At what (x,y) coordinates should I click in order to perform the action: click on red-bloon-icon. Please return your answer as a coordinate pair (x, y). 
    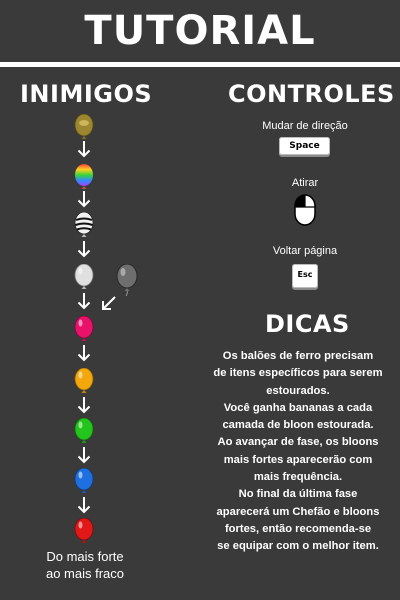
    Looking at the image, I should click on (84, 530).